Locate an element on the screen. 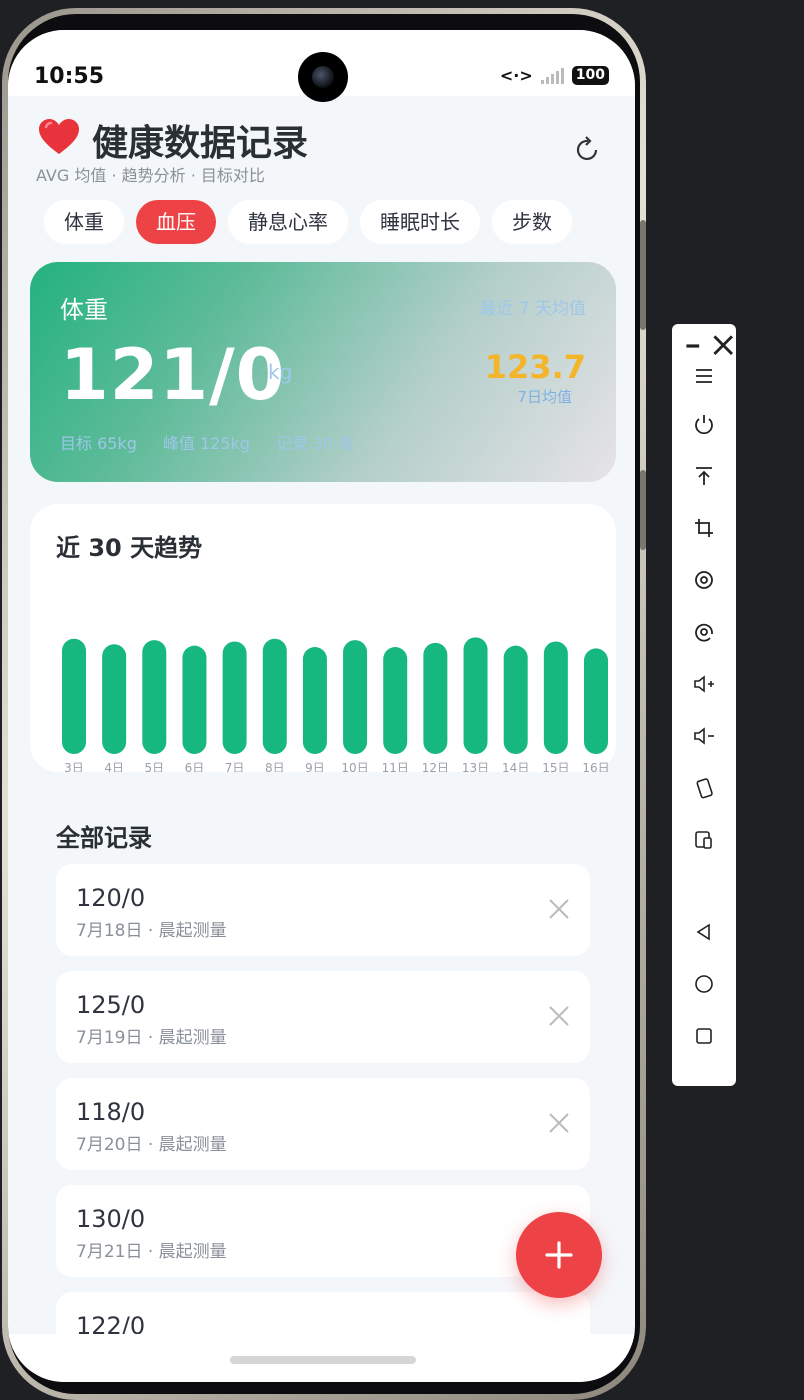  record-item: 120/0 7月18日 · 晨起测量 is located at coordinates (323, 910).